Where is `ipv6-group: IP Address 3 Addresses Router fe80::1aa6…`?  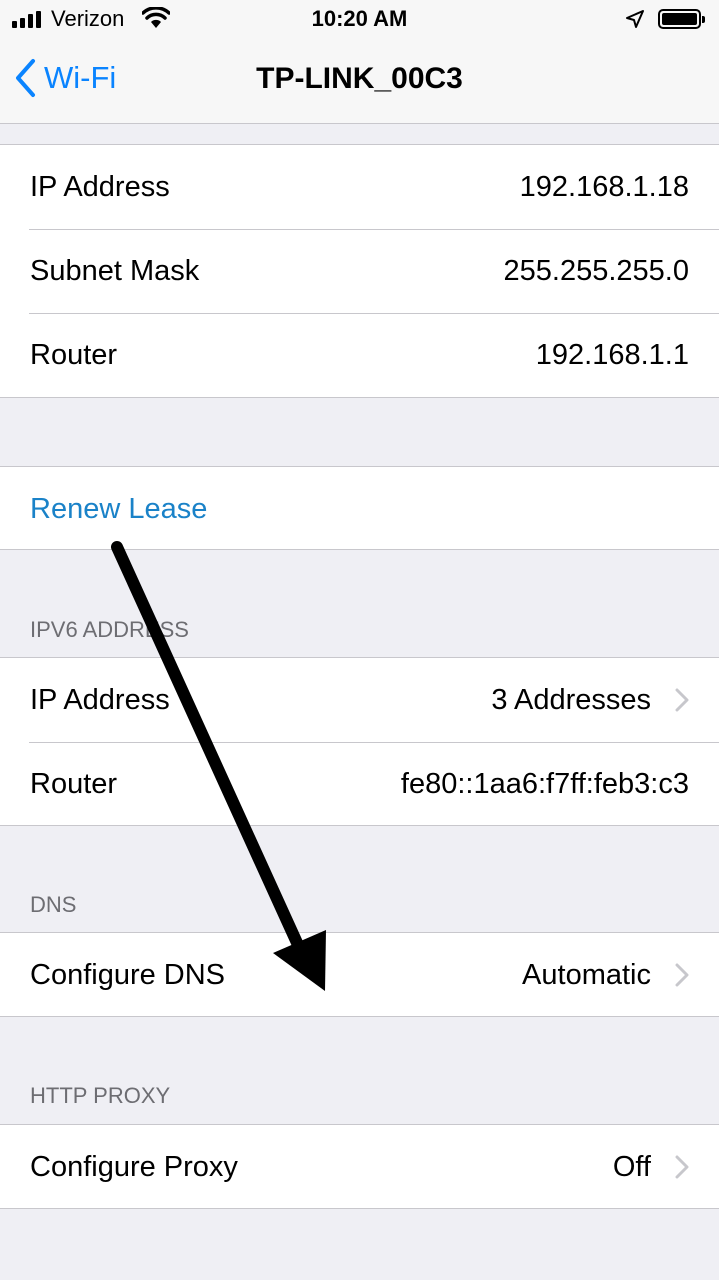
ipv6-group: IP Address 3 Addresses Router fe80::1aa6… is located at coordinates (359, 741).